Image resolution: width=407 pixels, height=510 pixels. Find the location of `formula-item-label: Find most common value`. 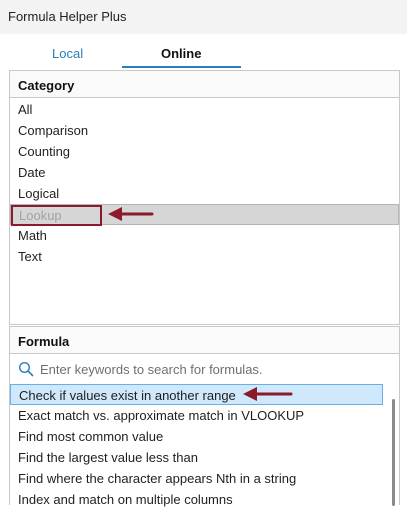

formula-item-label: Find most common value is located at coordinates (91, 436).